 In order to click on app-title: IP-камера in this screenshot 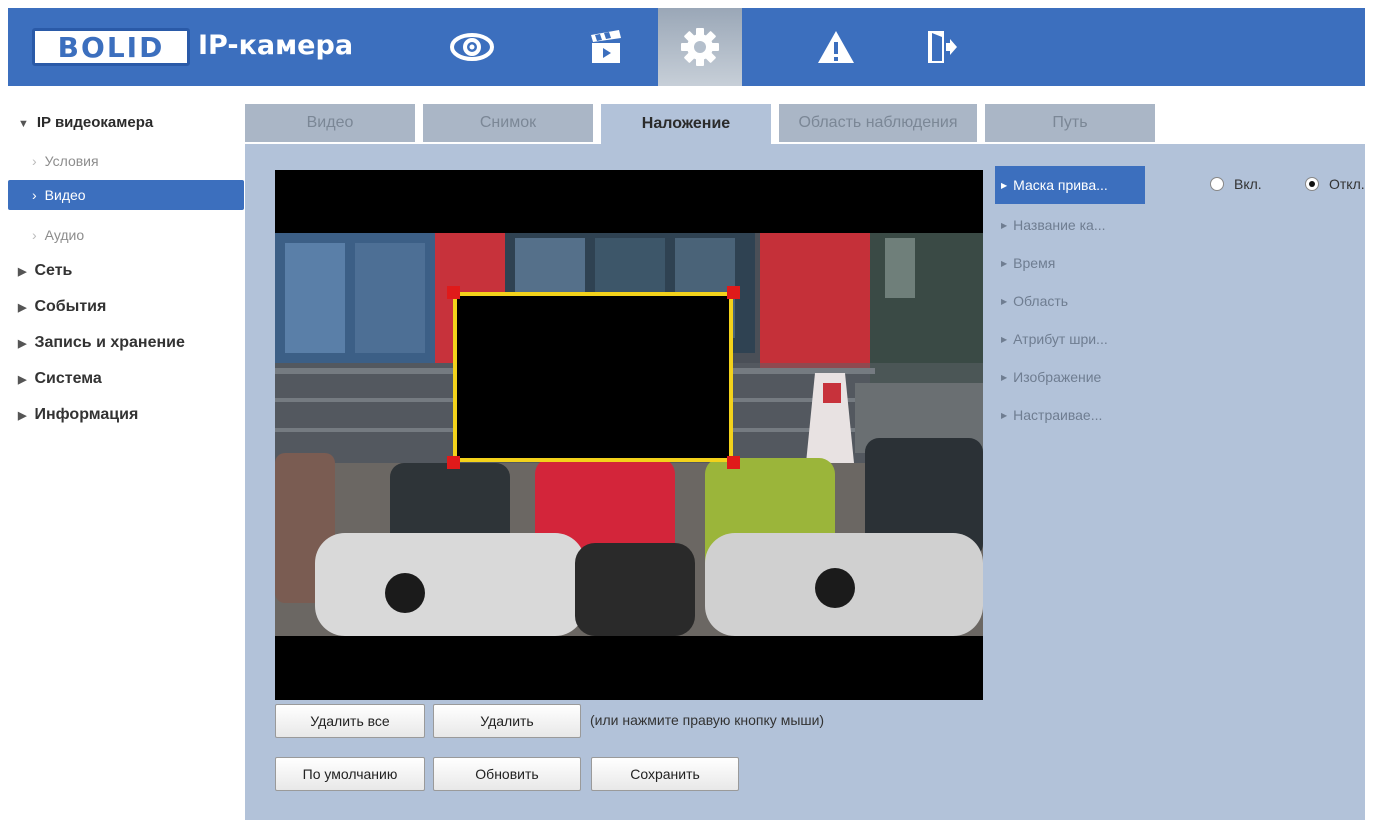, I will do `click(276, 45)`.